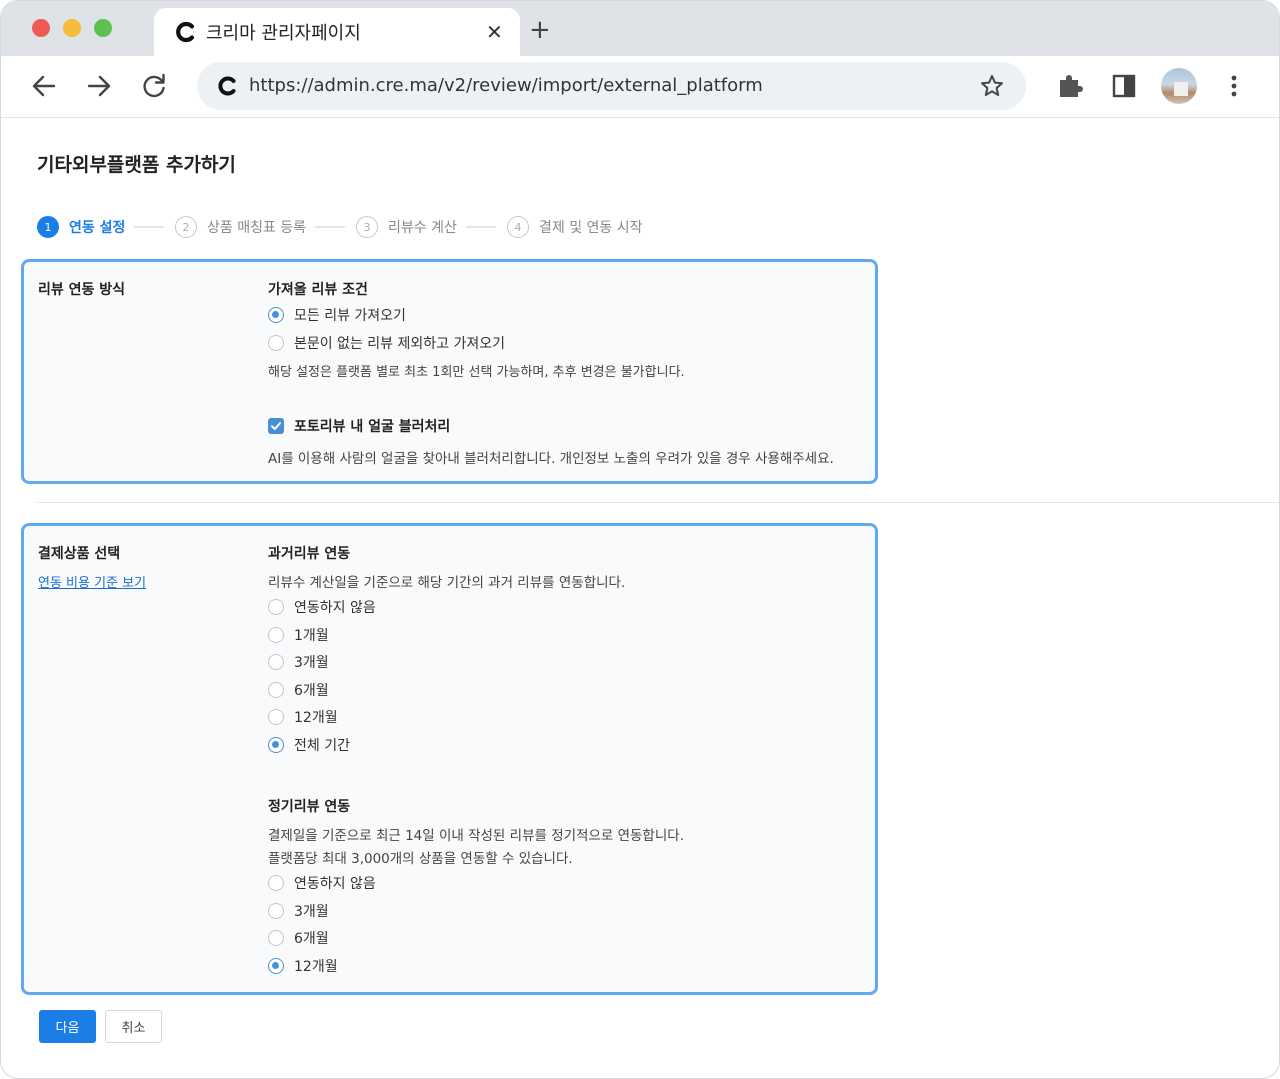 Image resolution: width=1280 pixels, height=1079 pixels. Describe the element at coordinates (1179, 86) in the screenshot. I see `profile-avatar` at that location.